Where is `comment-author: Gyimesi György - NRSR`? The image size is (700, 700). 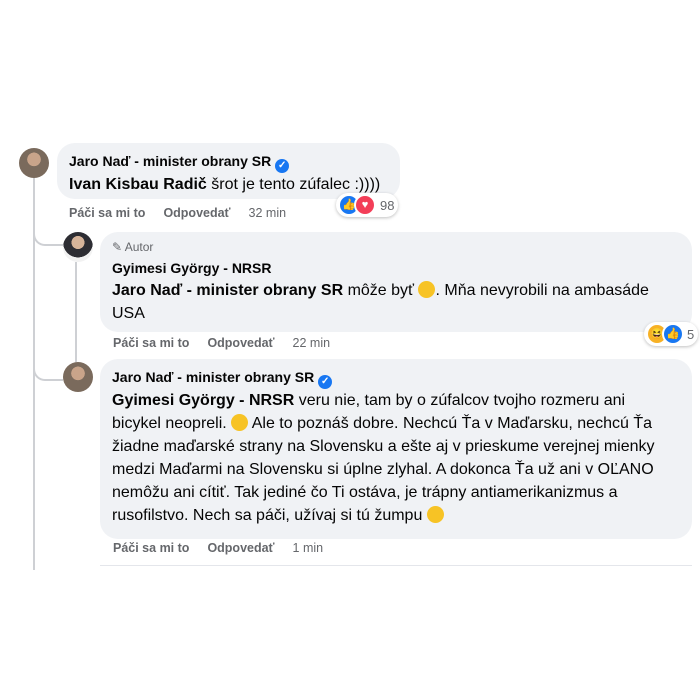
comment-author: Gyimesi György - NRSR is located at coordinates (192, 268).